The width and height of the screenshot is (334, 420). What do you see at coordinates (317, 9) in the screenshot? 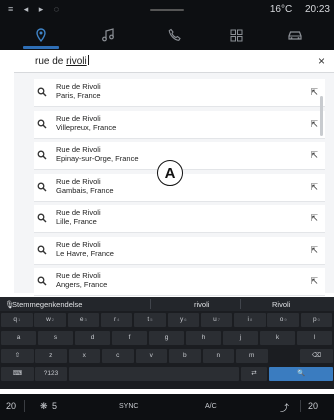
I see `clock: 20:23` at bounding box center [317, 9].